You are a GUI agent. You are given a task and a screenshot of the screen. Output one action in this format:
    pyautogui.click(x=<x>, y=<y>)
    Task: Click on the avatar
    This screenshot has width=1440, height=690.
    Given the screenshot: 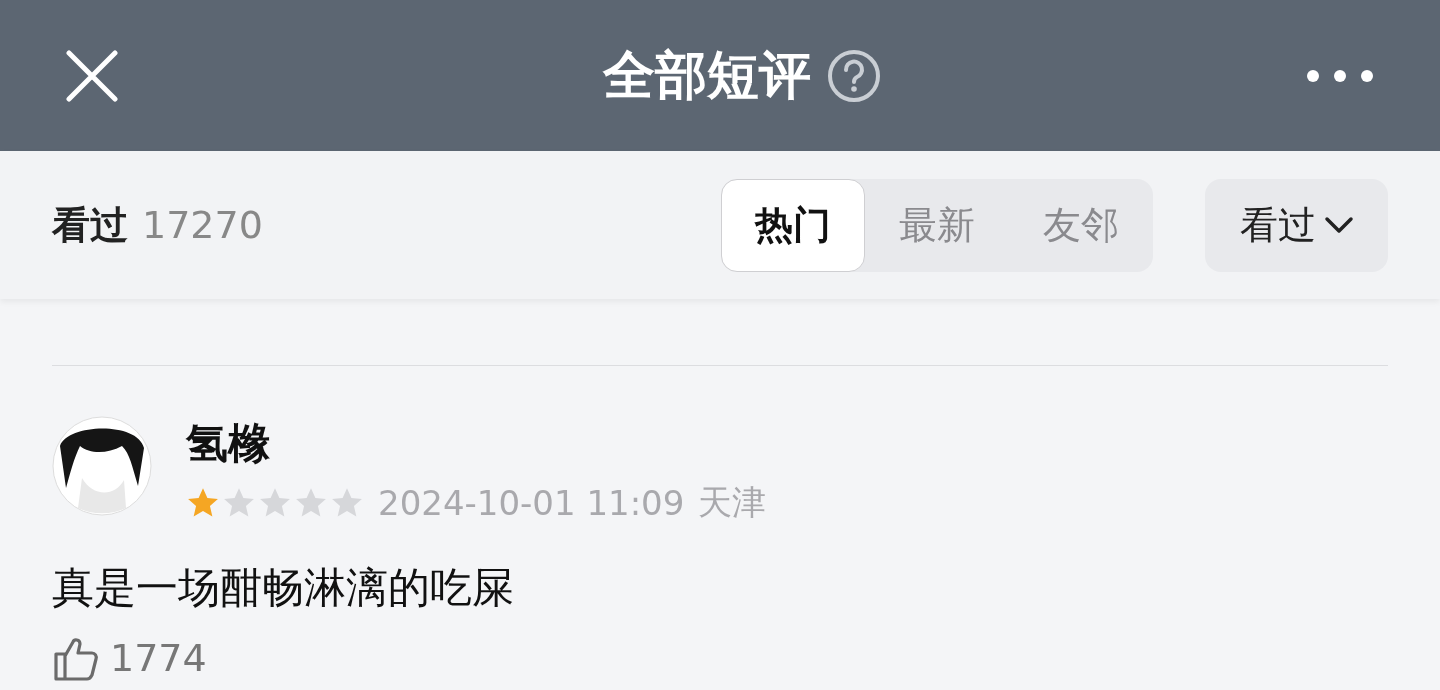 What is the action you would take?
    pyautogui.click(x=102, y=466)
    